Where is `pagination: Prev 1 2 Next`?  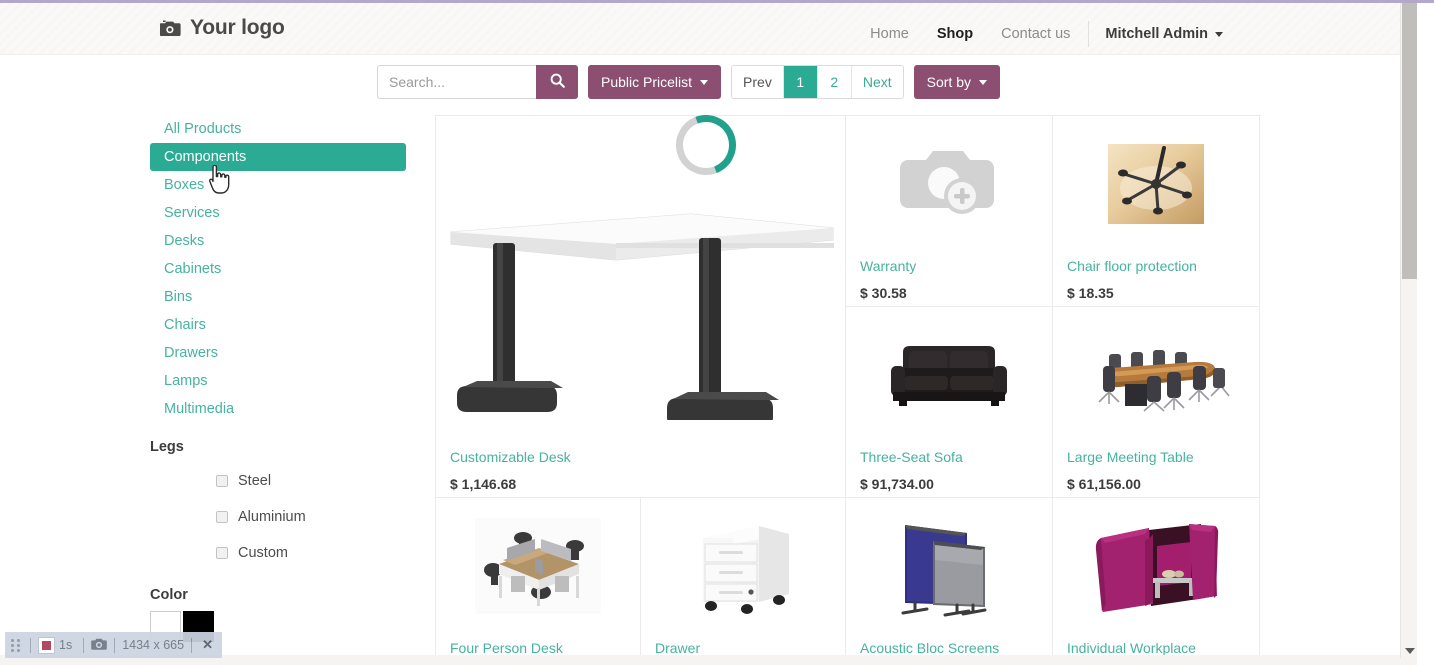 pagination: Prev 1 2 Next is located at coordinates (817, 82).